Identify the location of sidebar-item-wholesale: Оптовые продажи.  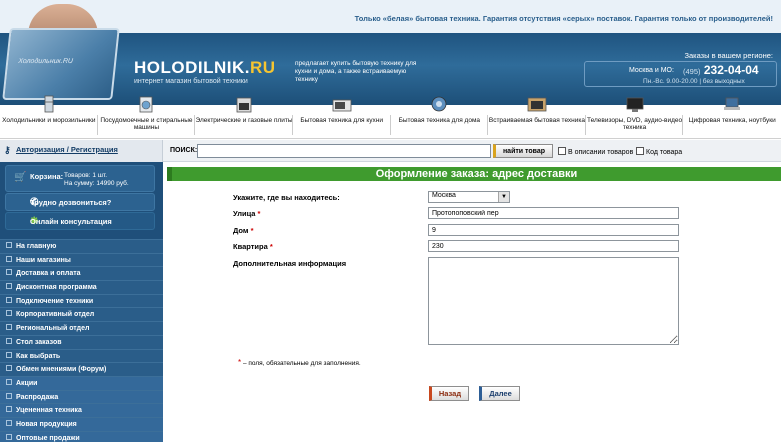
(81, 436).